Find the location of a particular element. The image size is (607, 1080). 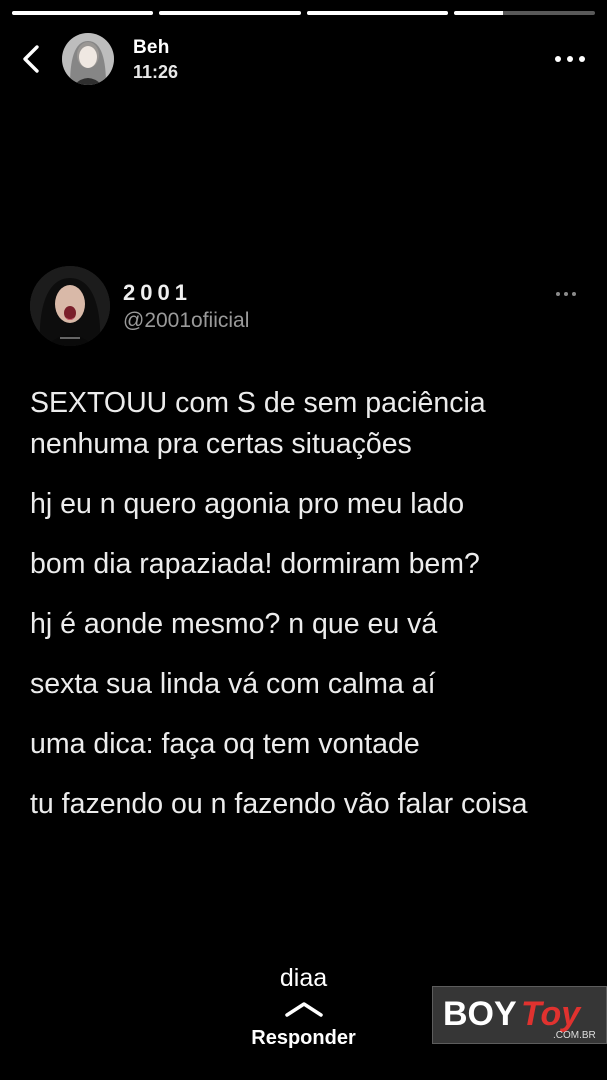

back-chevron-icon is located at coordinates (31, 59).